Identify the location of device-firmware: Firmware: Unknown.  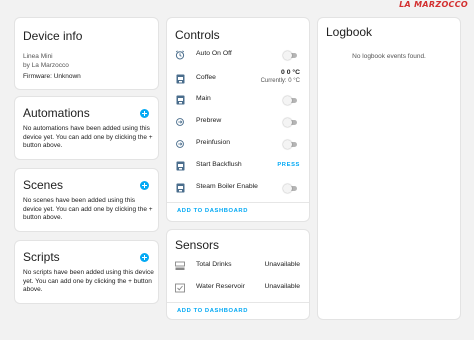
(52, 76).